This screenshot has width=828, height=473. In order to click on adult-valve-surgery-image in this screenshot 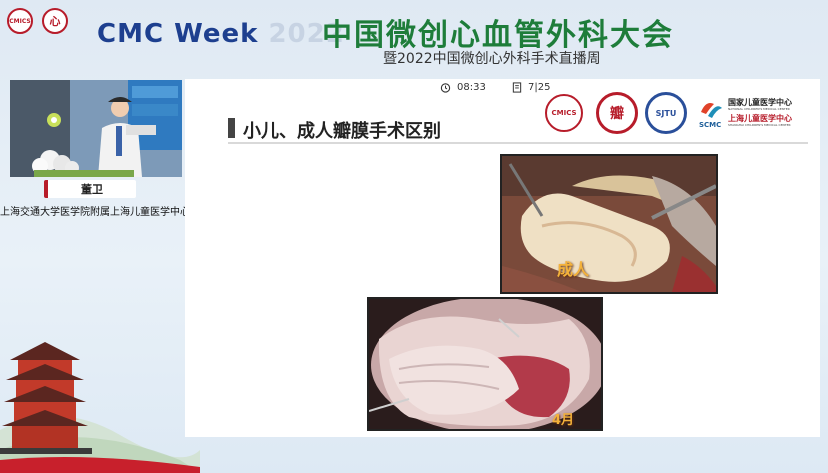, I will do `click(609, 224)`.